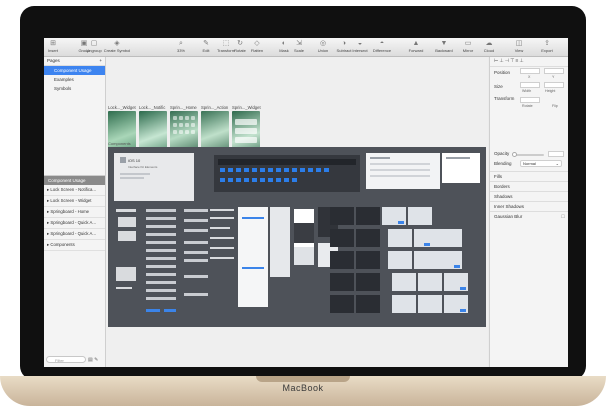  Describe the element at coordinates (444, 47) in the screenshot. I see `toolbar-backward-button: ▼ Backward` at that location.